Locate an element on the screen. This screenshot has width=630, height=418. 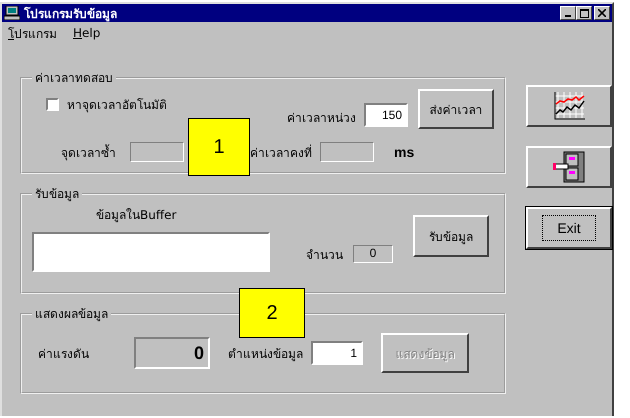
file-cabinet-icon is located at coordinates (569, 167).